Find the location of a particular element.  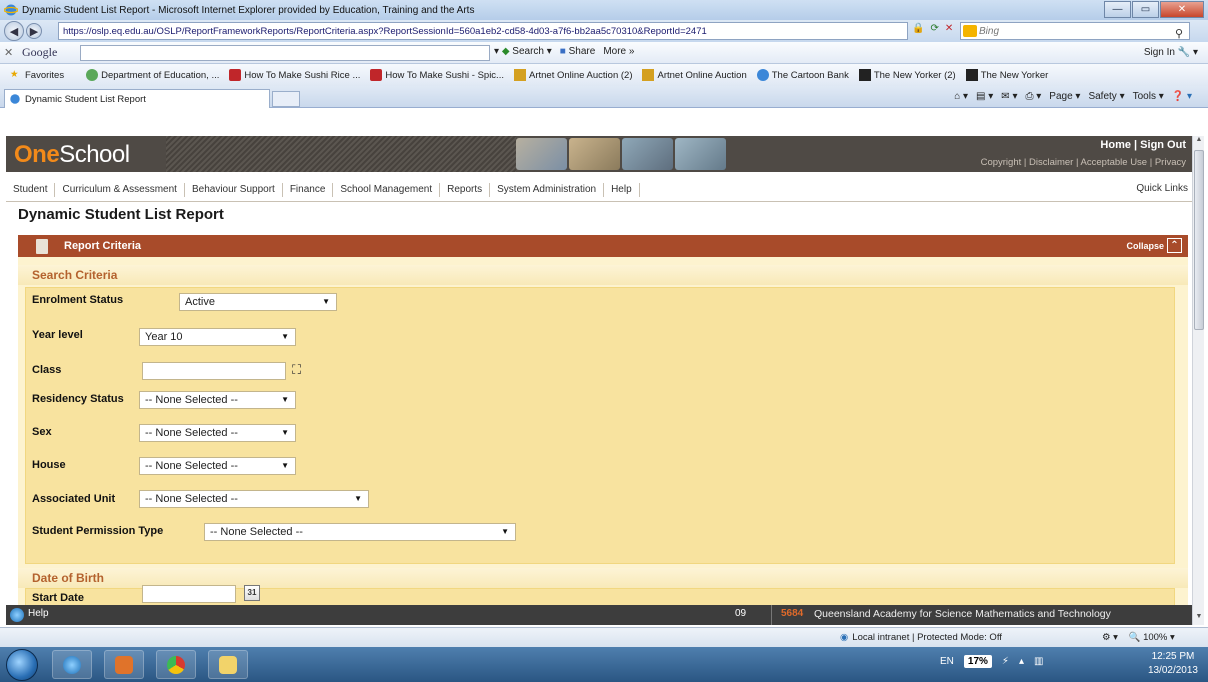

nav-finance: Finance is located at coordinates (308, 189).